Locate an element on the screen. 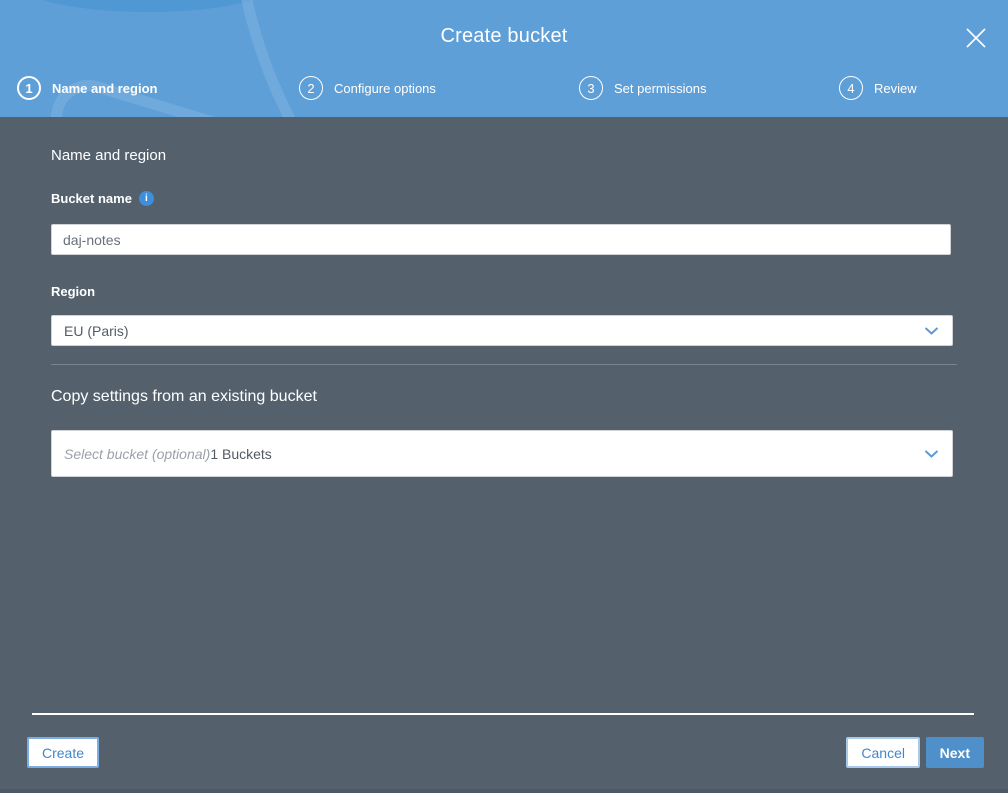  region-label: Region is located at coordinates (73, 291).